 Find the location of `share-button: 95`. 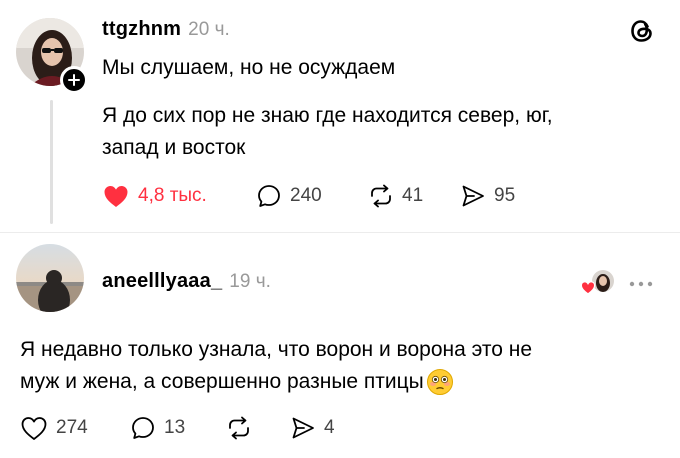

share-button: 95 is located at coordinates (487, 196).